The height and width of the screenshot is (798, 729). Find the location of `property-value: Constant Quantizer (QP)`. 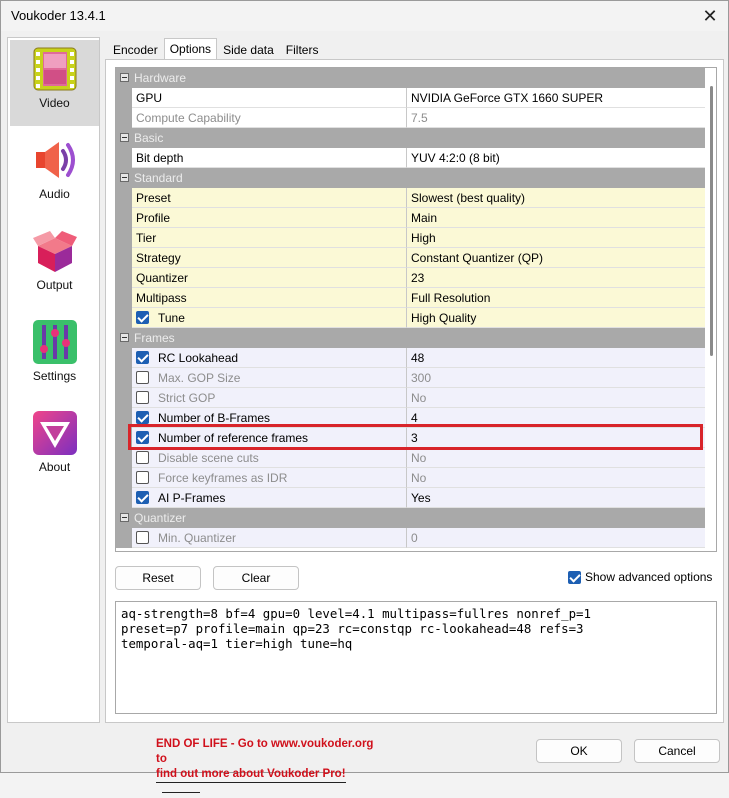

property-value: Constant Quantizer (QP) is located at coordinates (556, 258).